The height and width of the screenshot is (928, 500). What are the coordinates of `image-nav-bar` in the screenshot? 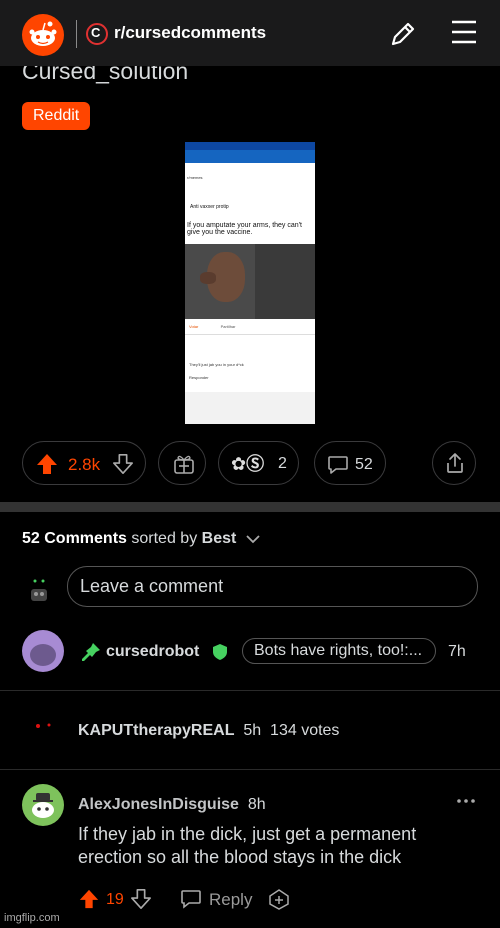 It's located at (250, 156).